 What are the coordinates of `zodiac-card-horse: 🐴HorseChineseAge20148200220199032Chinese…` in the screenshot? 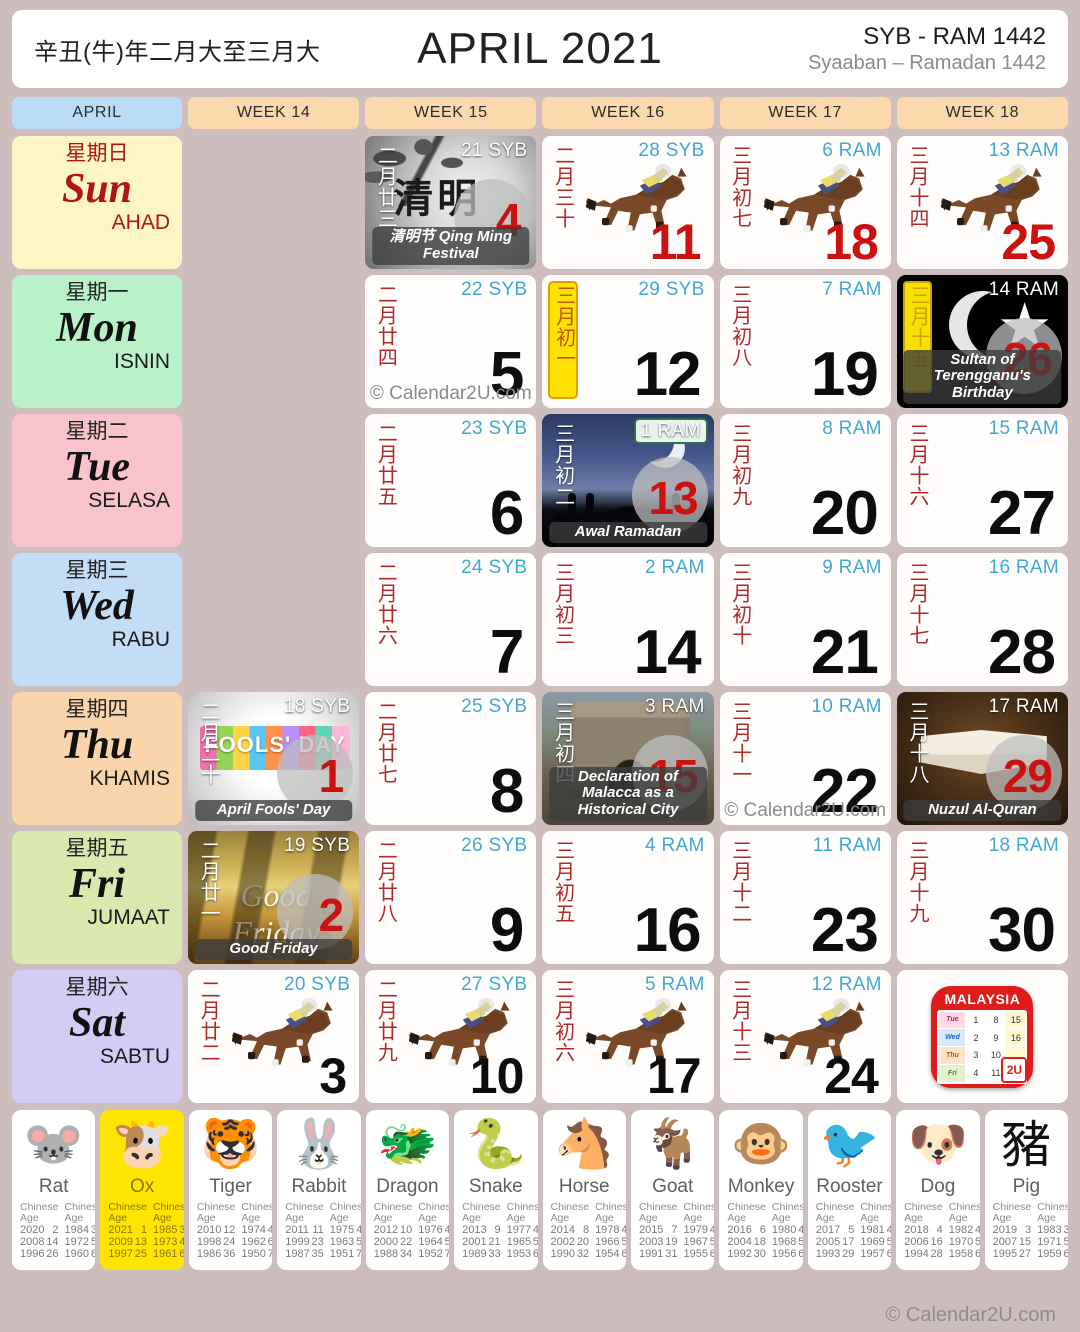 It's located at (584, 1190).